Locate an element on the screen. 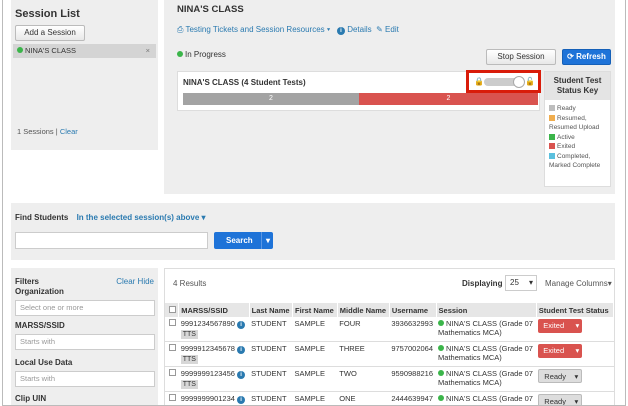 This screenshot has width=628, height=406. key-item-active: Active is located at coordinates (579, 138).